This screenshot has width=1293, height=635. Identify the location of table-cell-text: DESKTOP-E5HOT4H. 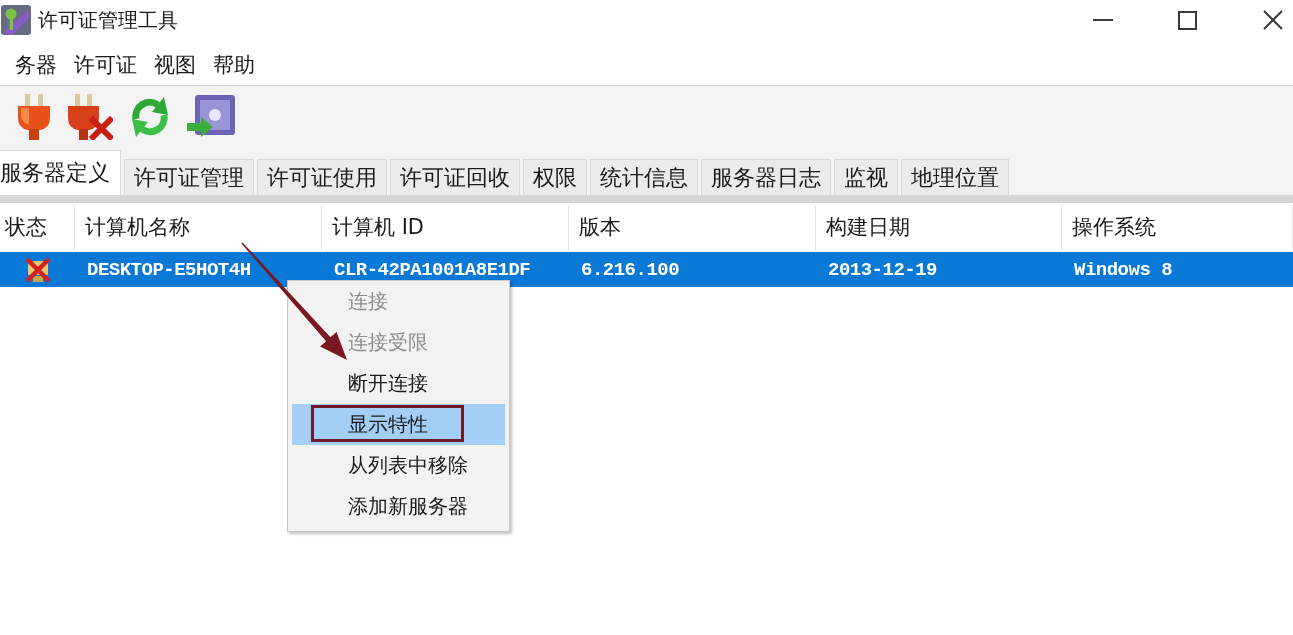
(168, 269).